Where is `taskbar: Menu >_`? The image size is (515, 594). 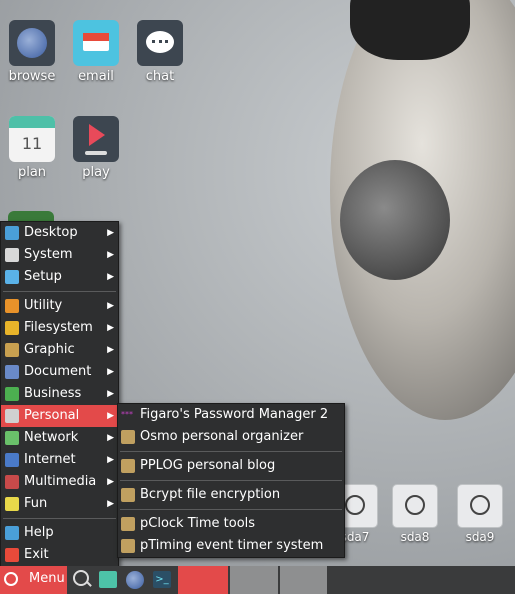
taskbar: Menu >_ is located at coordinates (257, 580).